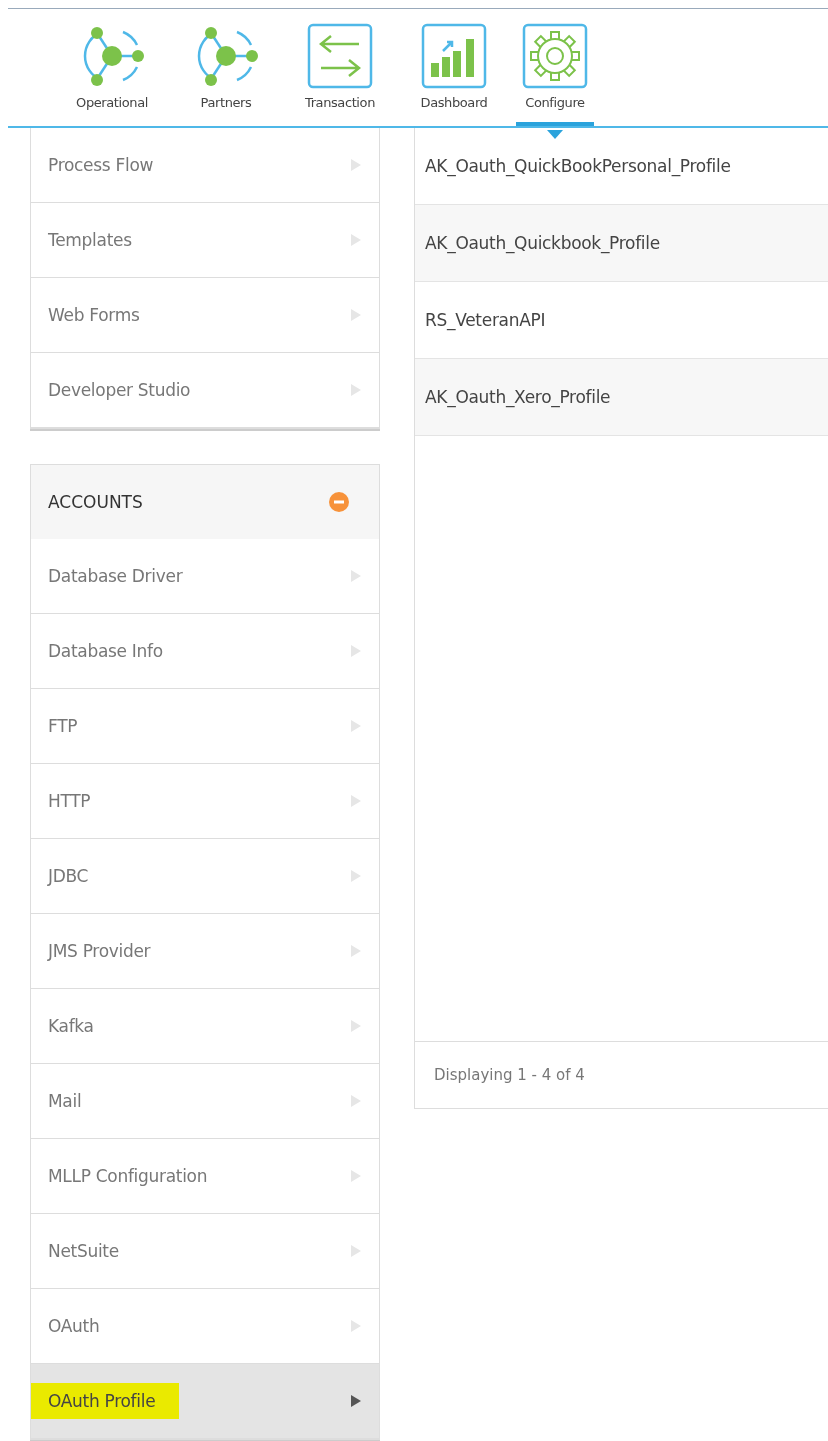 The width and height of the screenshot is (828, 1441). I want to click on menu-label: FTP, so click(63, 726).